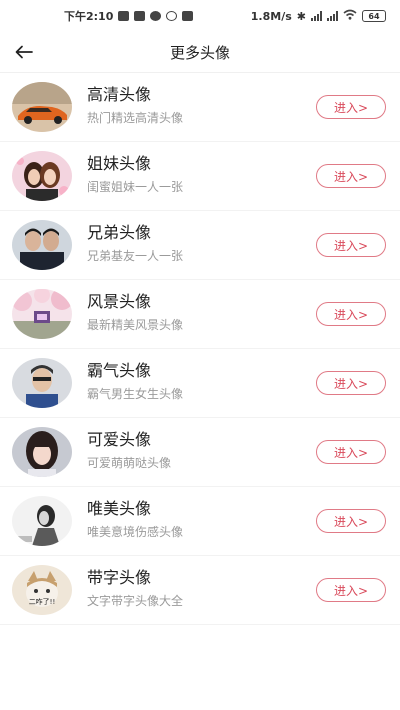  I want to click on category-row-text: 二咋了!! 带字头像 文字带字头像大全 进入>, so click(200, 590).